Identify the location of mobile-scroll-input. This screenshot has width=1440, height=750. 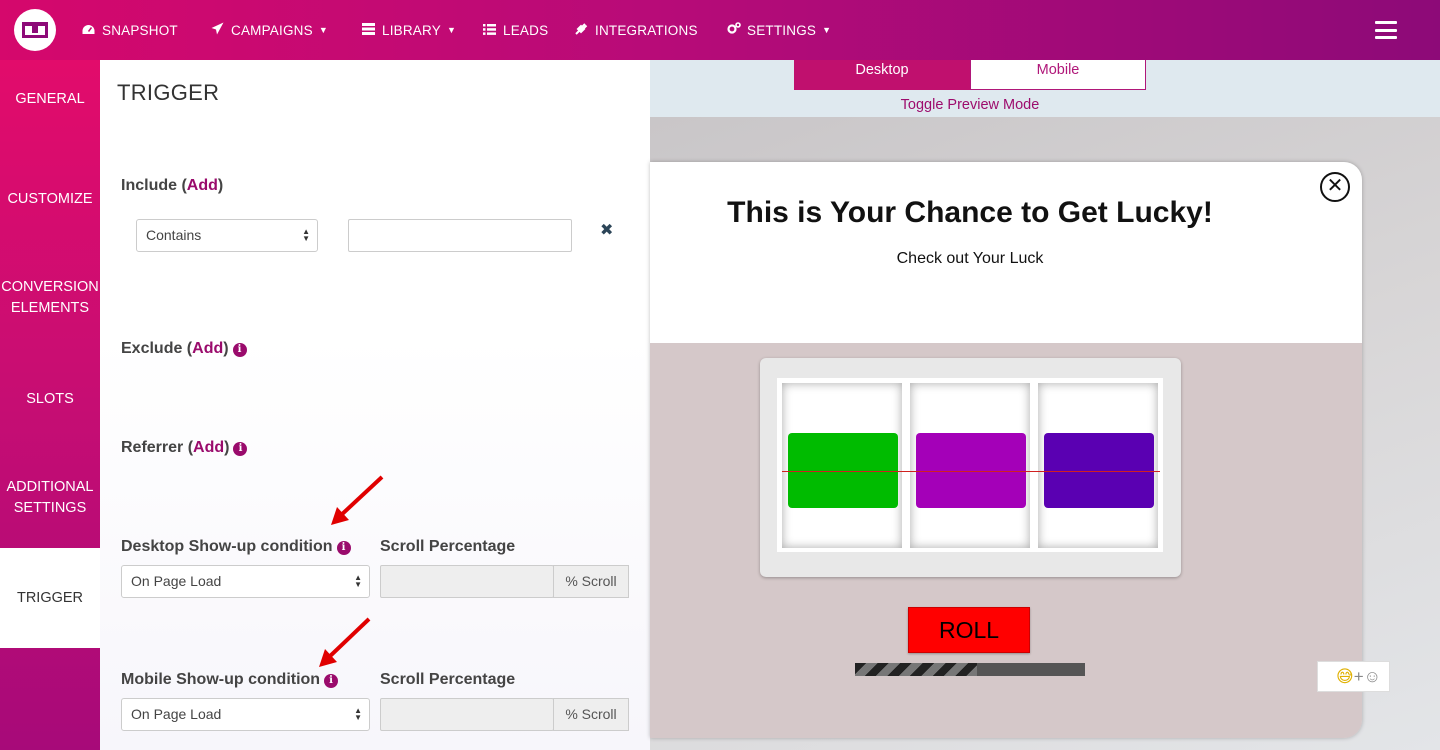
(467, 714).